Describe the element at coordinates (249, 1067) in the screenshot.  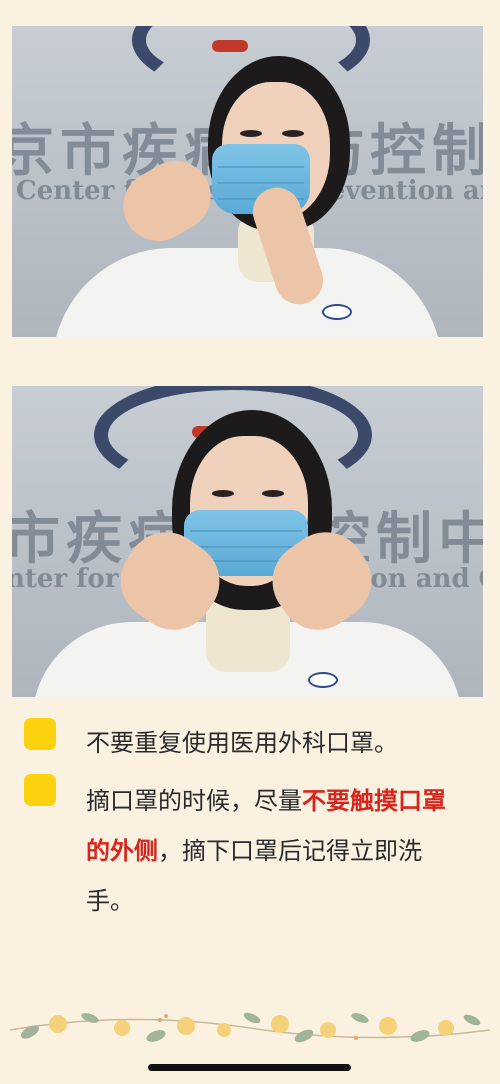
I see `home-indicator` at that location.